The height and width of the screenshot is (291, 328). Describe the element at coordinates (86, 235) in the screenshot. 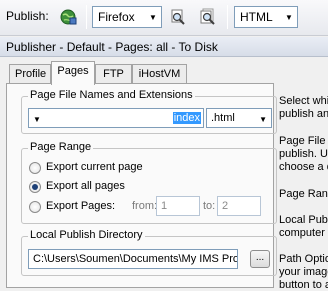

I see `local-dir-legend: Local Publish Directory` at that location.